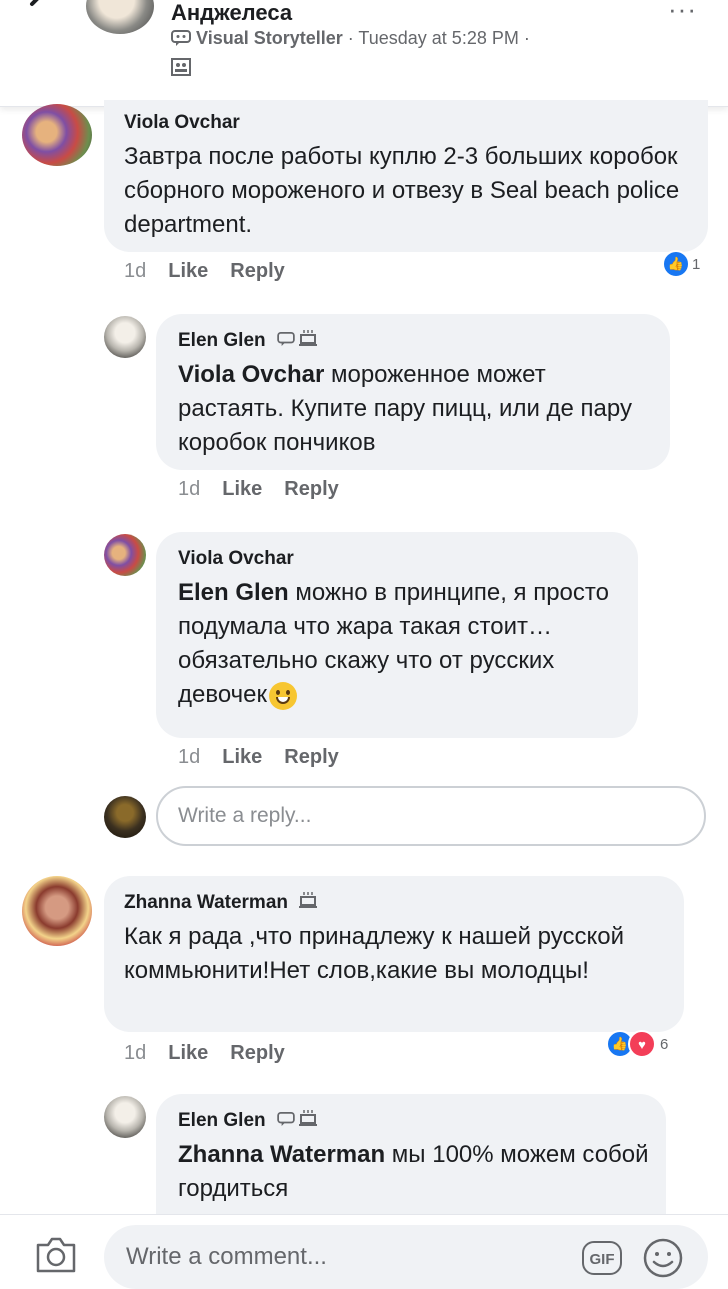 The image size is (728, 1289). What do you see at coordinates (602, 1258) in the screenshot?
I see `gif-icon: GIF` at bounding box center [602, 1258].